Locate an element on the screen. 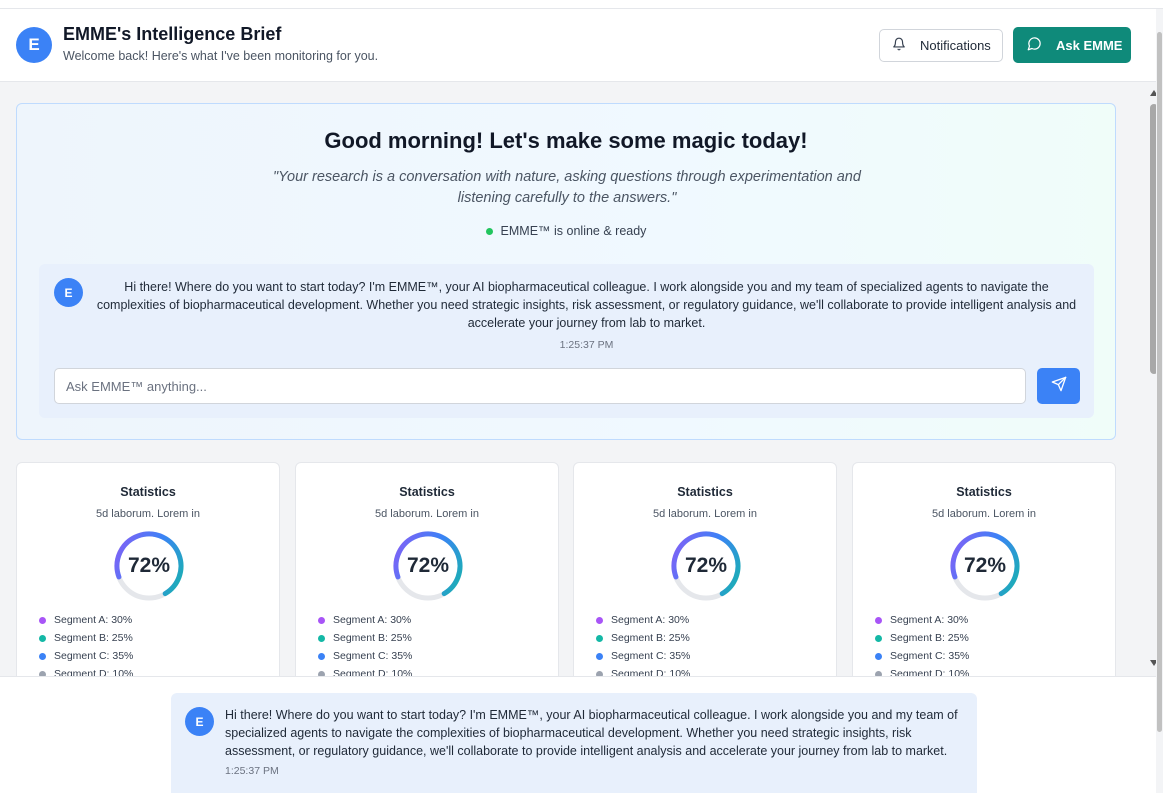 The height and width of the screenshot is (793, 1163). send-button is located at coordinates (1058, 386).